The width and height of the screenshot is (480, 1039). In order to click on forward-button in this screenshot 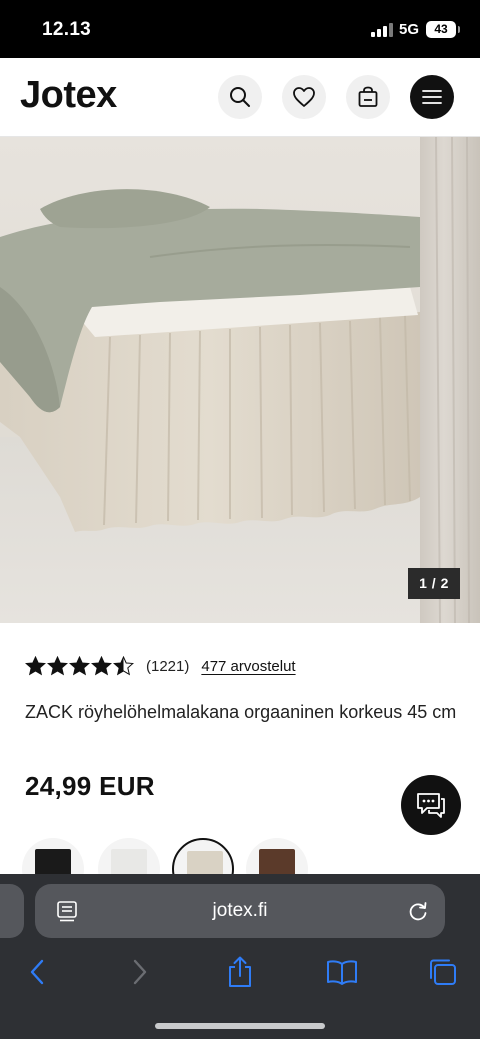, I will do `click(140, 972)`.